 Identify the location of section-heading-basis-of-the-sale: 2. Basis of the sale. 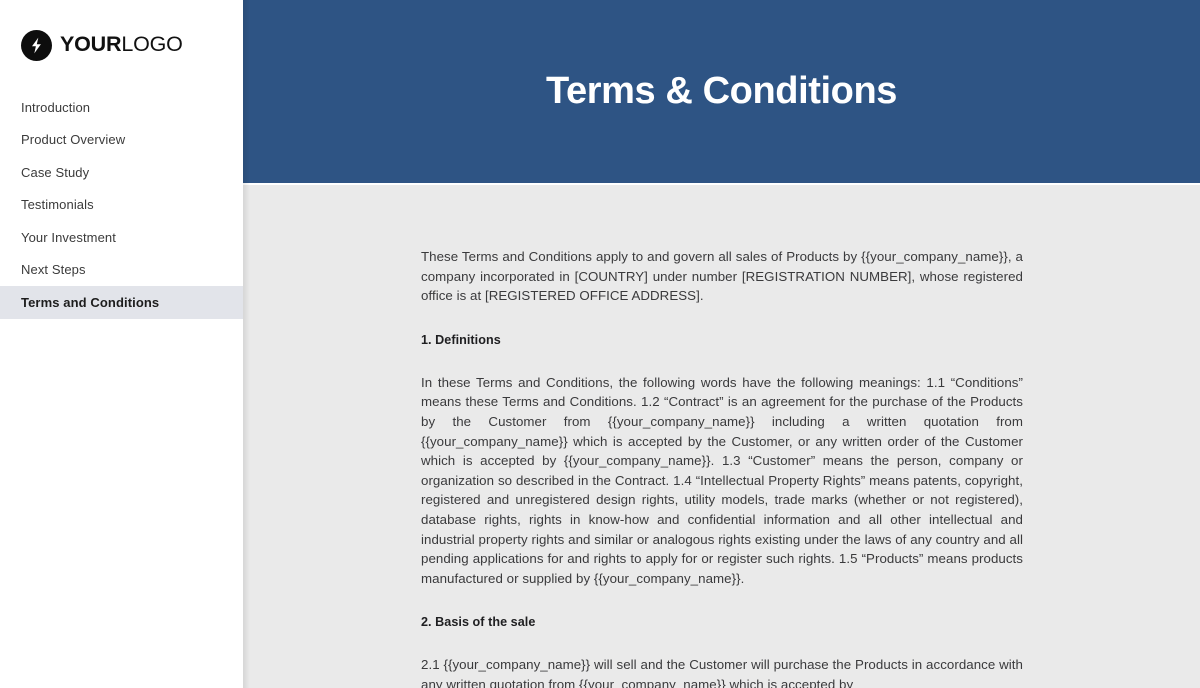
(478, 622).